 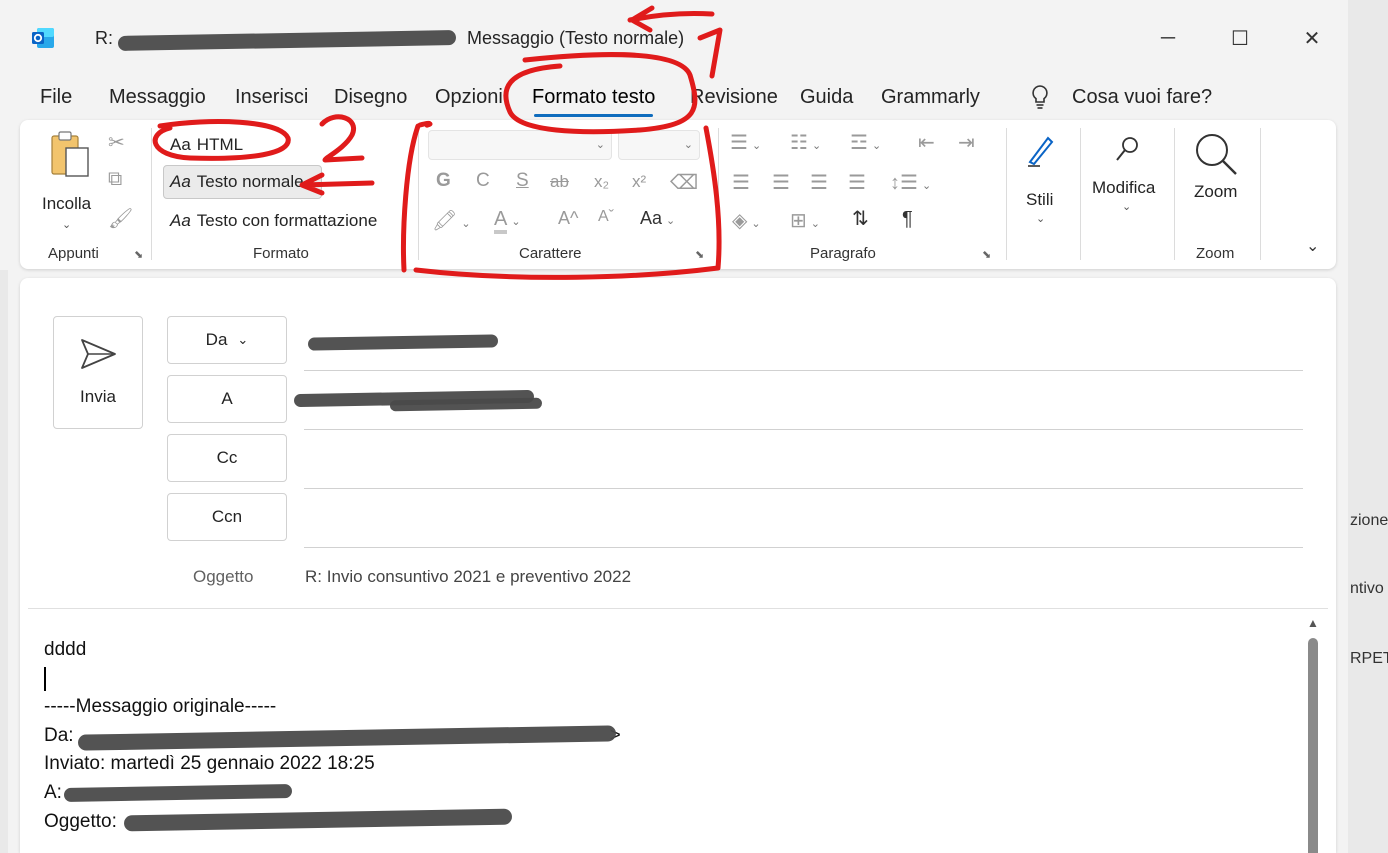 What do you see at coordinates (104, 38) in the screenshot?
I see `window-title-prefix: R:` at bounding box center [104, 38].